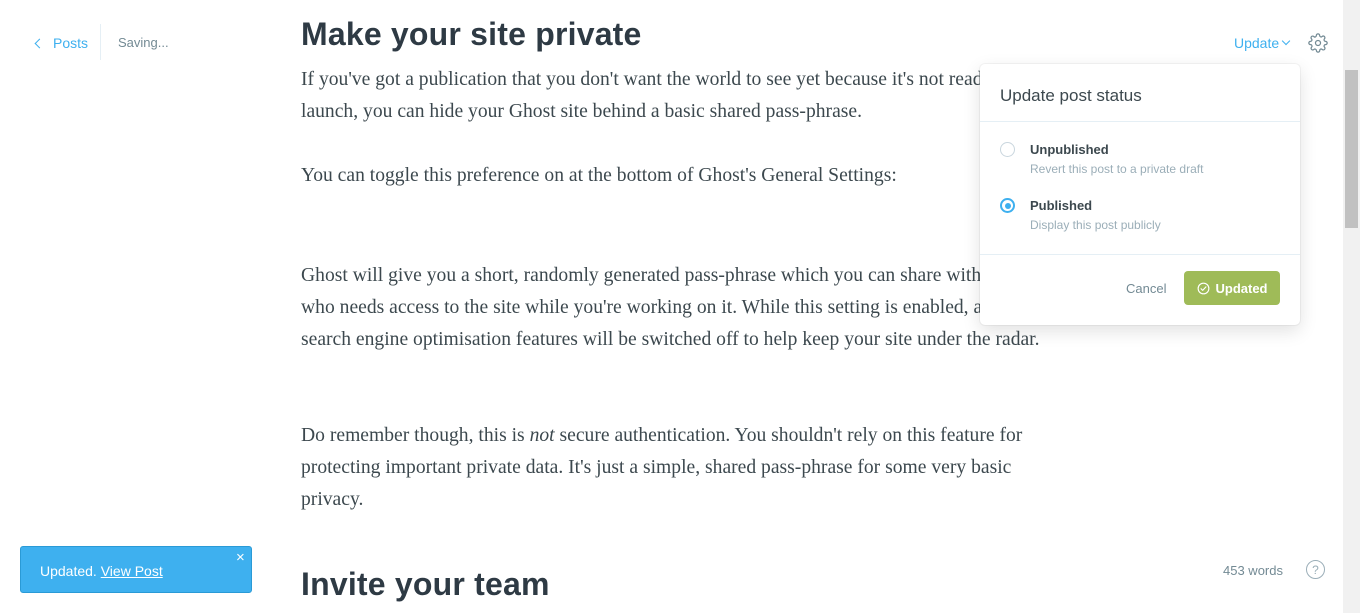 The height and width of the screenshot is (613, 1360). Describe the element at coordinates (1318, 43) in the screenshot. I see `gear-icon` at that location.